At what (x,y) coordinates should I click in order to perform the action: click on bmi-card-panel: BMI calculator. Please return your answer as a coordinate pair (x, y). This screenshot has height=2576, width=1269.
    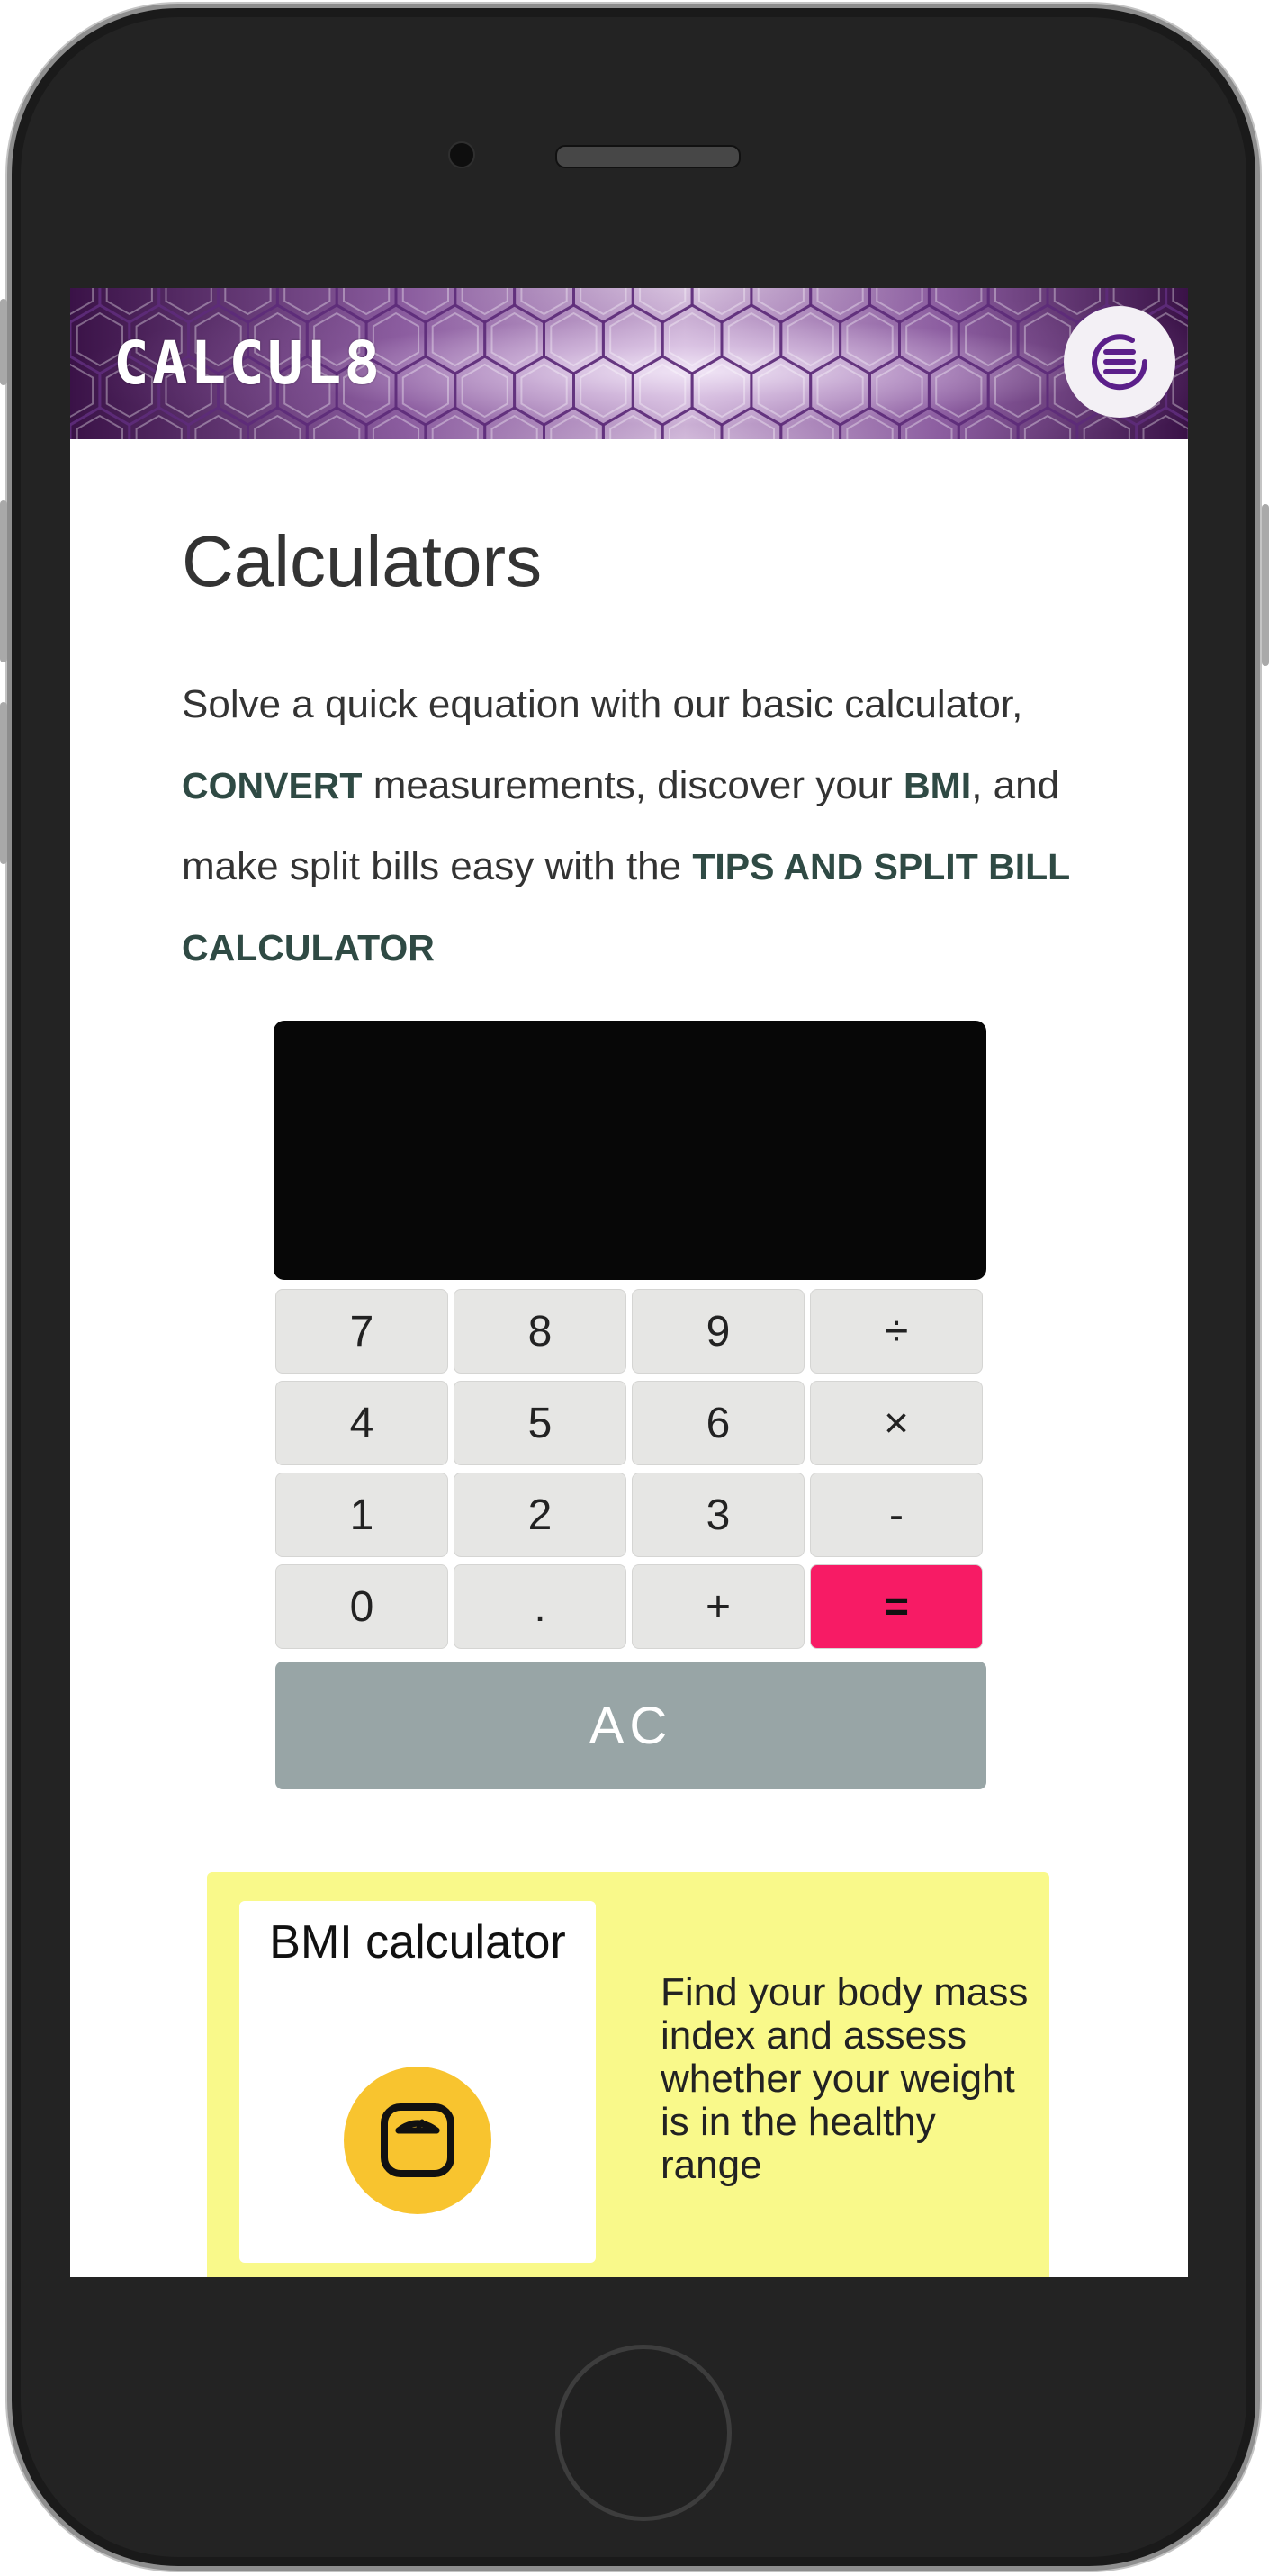
    Looking at the image, I should click on (418, 2082).